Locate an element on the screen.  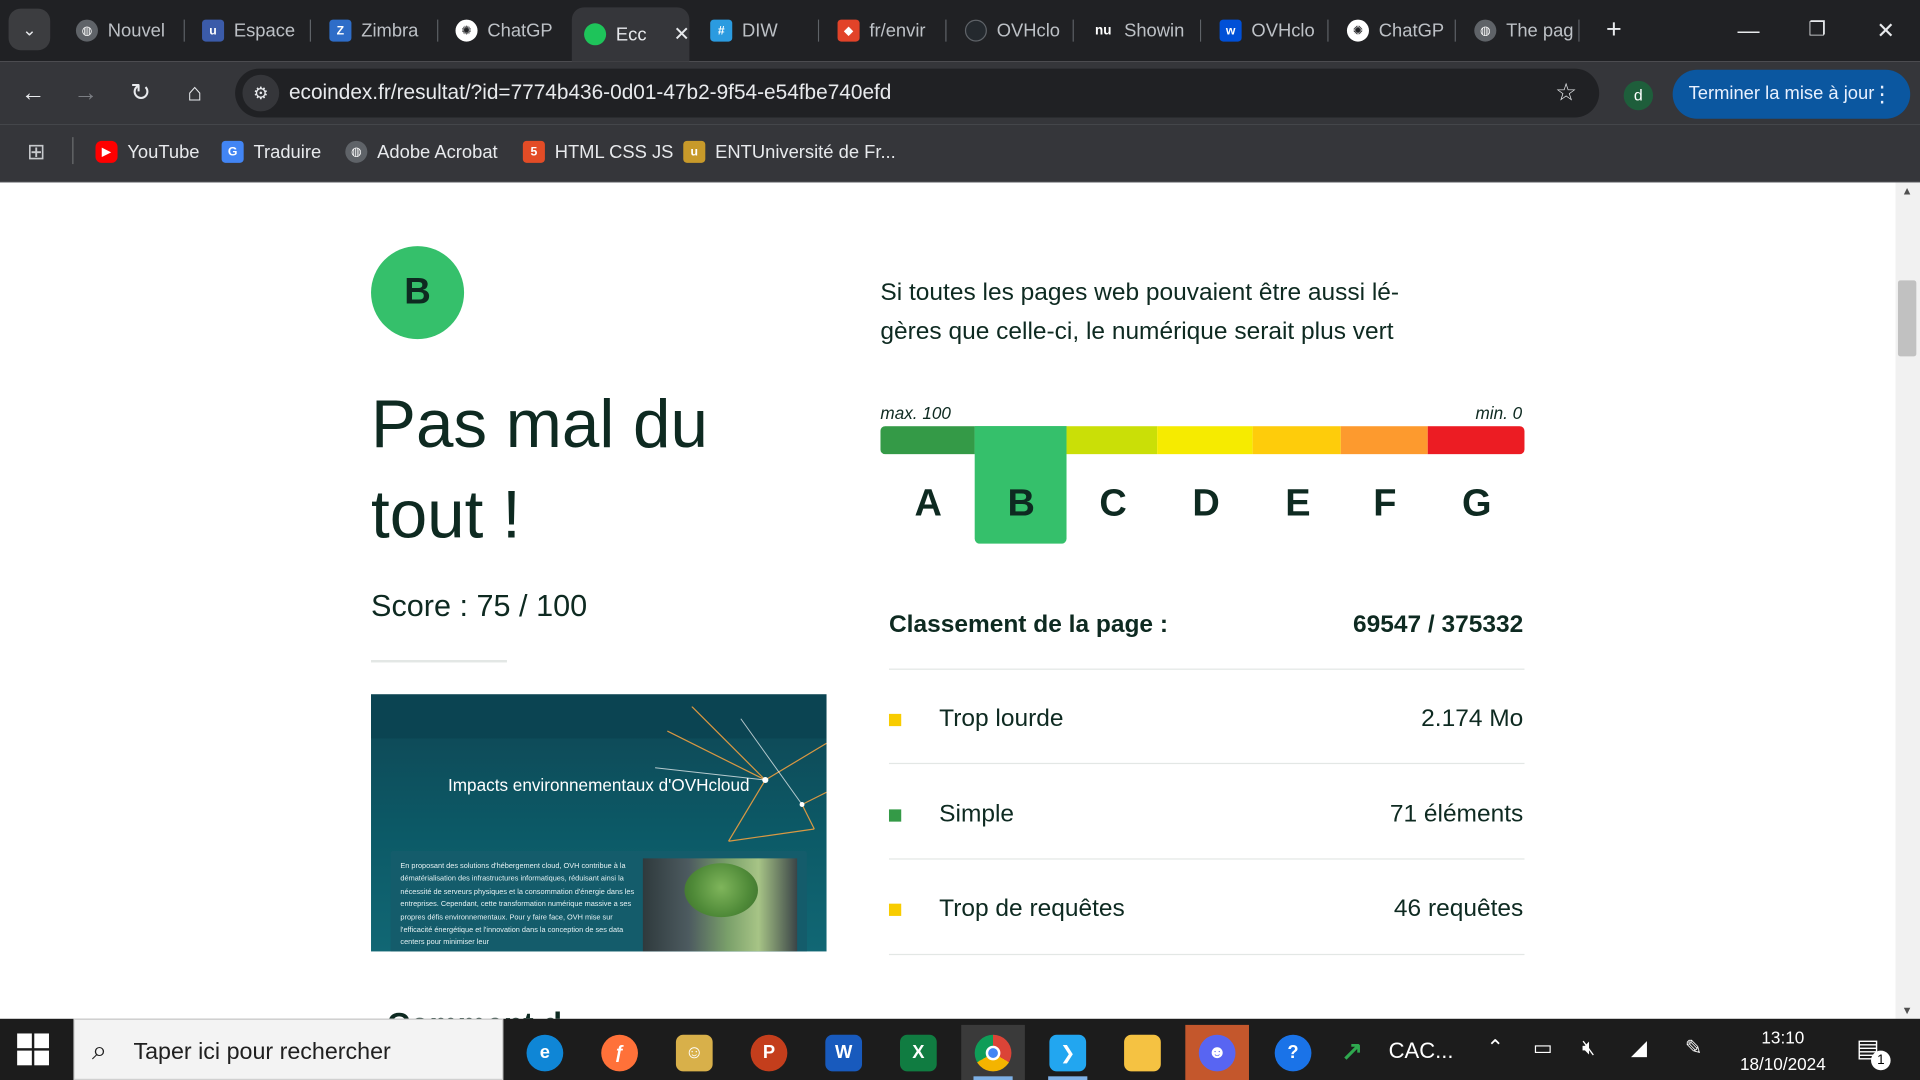
html5-icon: 5 is located at coordinates (533, 151).